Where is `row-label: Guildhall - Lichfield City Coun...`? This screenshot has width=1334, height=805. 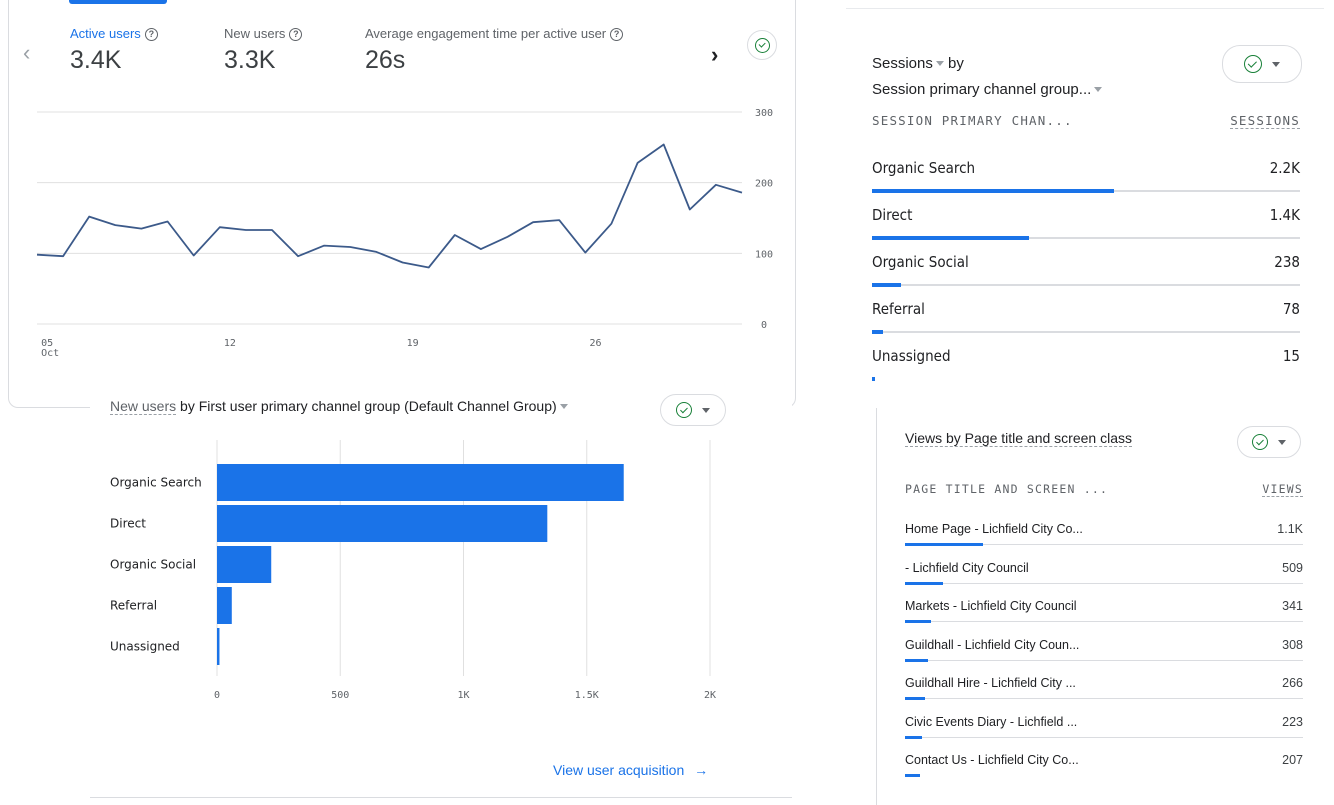 row-label: Guildhall - Lichfield City Coun... is located at coordinates (992, 644).